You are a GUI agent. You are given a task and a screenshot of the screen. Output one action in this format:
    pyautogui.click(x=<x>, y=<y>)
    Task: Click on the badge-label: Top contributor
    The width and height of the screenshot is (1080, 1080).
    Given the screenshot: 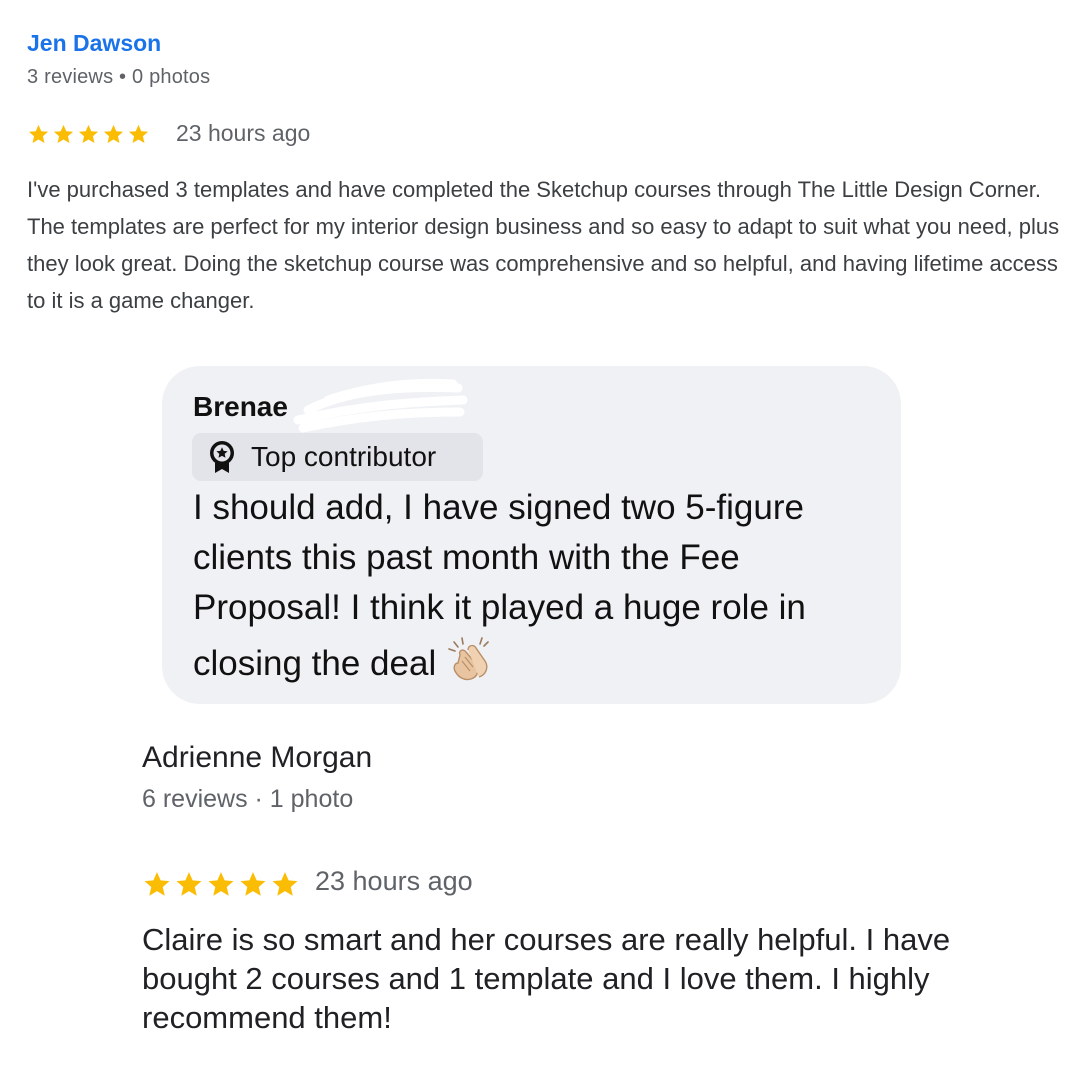 What is the action you would take?
    pyautogui.click(x=344, y=456)
    